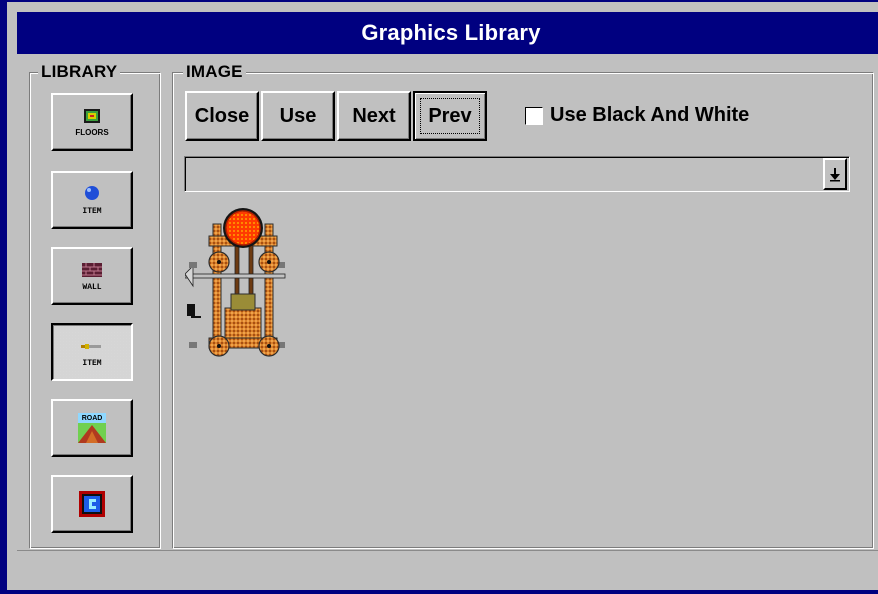  Describe the element at coordinates (517, 174) in the screenshot. I see `image-select-dropdown` at that location.